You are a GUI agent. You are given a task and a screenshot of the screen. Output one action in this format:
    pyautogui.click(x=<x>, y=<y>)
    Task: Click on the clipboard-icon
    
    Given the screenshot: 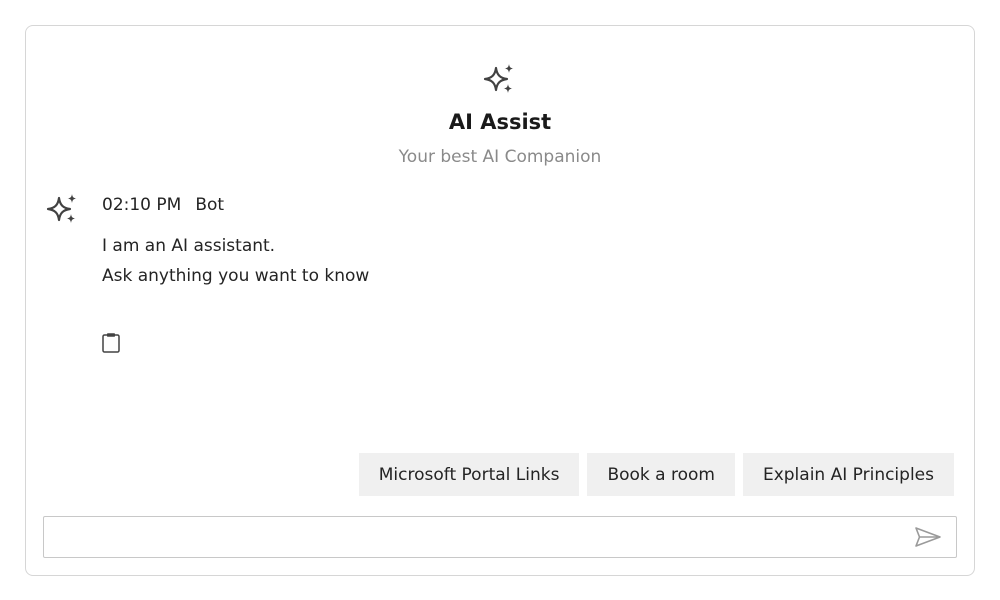 What is the action you would take?
    pyautogui.click(x=111, y=343)
    